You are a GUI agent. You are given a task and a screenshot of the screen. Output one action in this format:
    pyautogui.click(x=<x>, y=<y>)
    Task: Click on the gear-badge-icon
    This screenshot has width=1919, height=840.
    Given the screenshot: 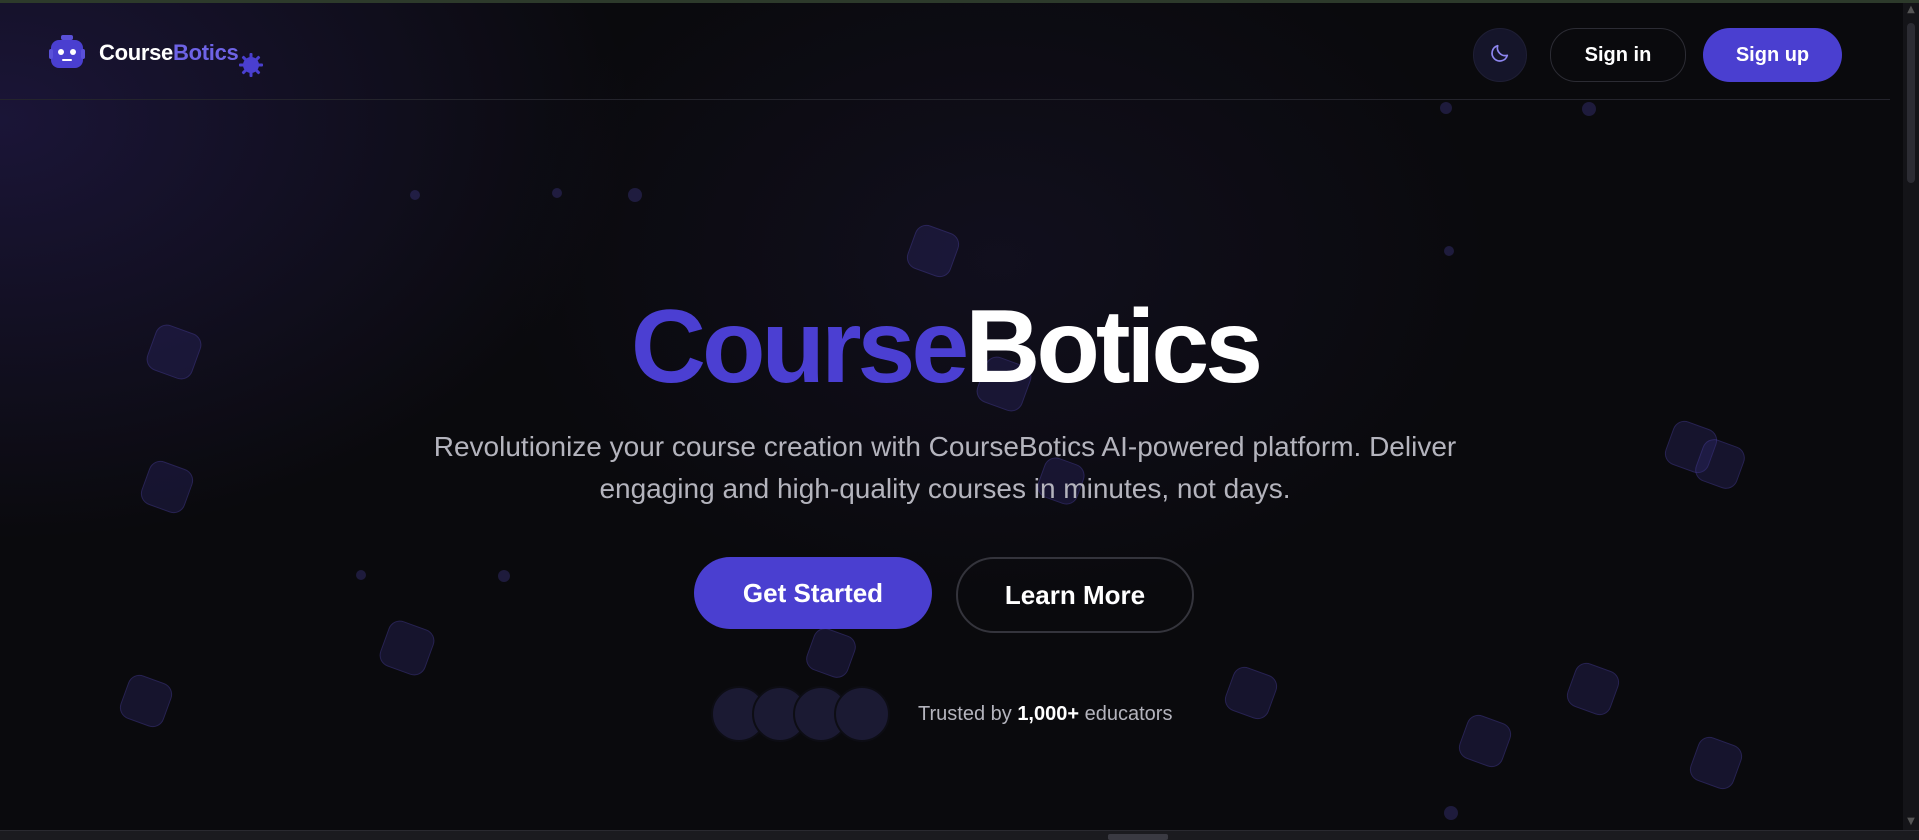 What is the action you would take?
    pyautogui.click(x=251, y=65)
    